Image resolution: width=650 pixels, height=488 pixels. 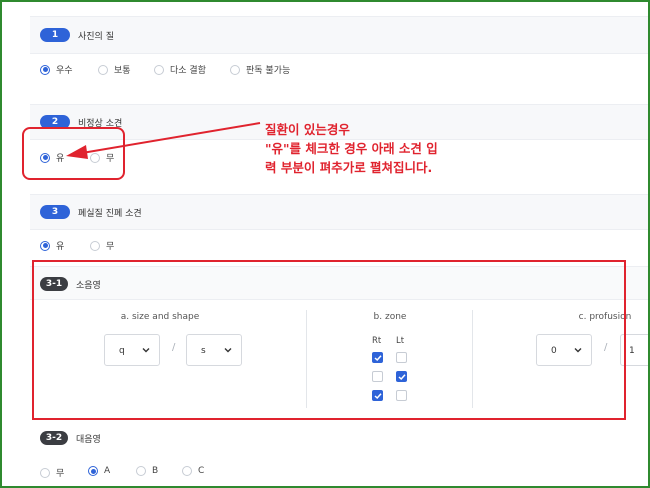 What do you see at coordinates (102, 245) in the screenshot?
I see `radio-option-no: 무` at bounding box center [102, 245].